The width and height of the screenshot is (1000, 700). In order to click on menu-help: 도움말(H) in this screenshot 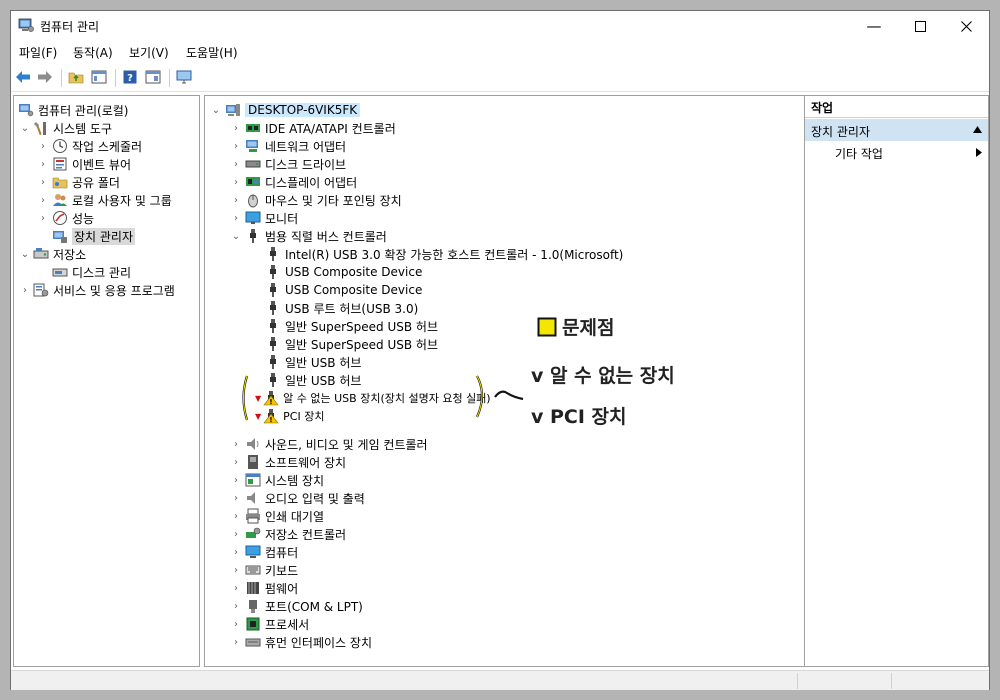, I will do `click(212, 52)`.